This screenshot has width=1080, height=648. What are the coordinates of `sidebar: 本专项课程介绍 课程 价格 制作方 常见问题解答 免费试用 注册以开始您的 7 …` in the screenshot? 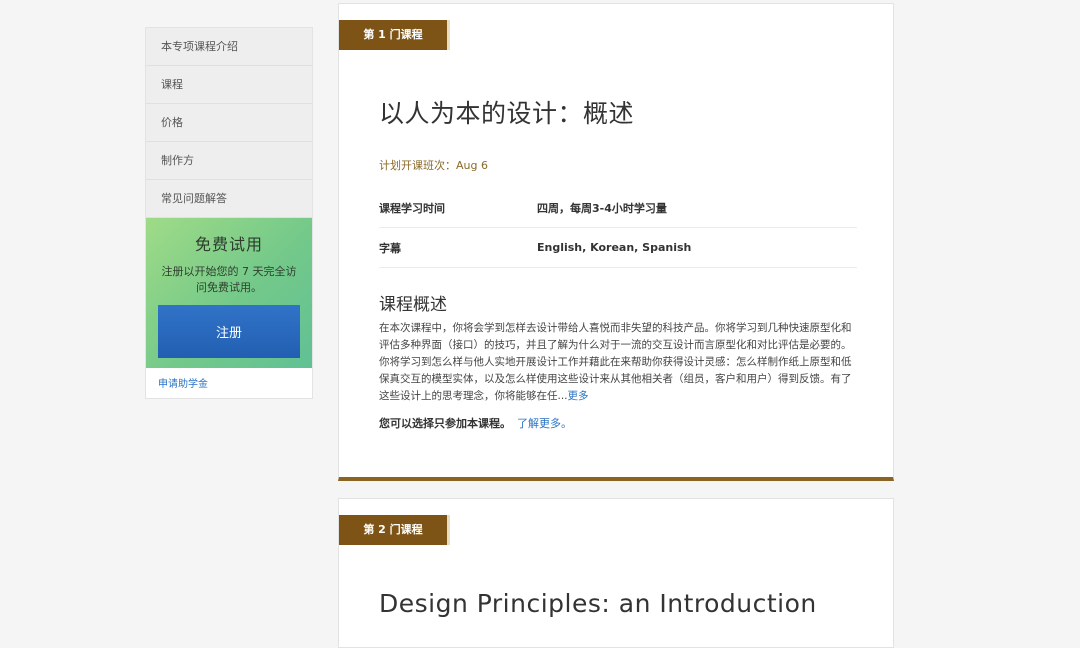 It's located at (229, 213).